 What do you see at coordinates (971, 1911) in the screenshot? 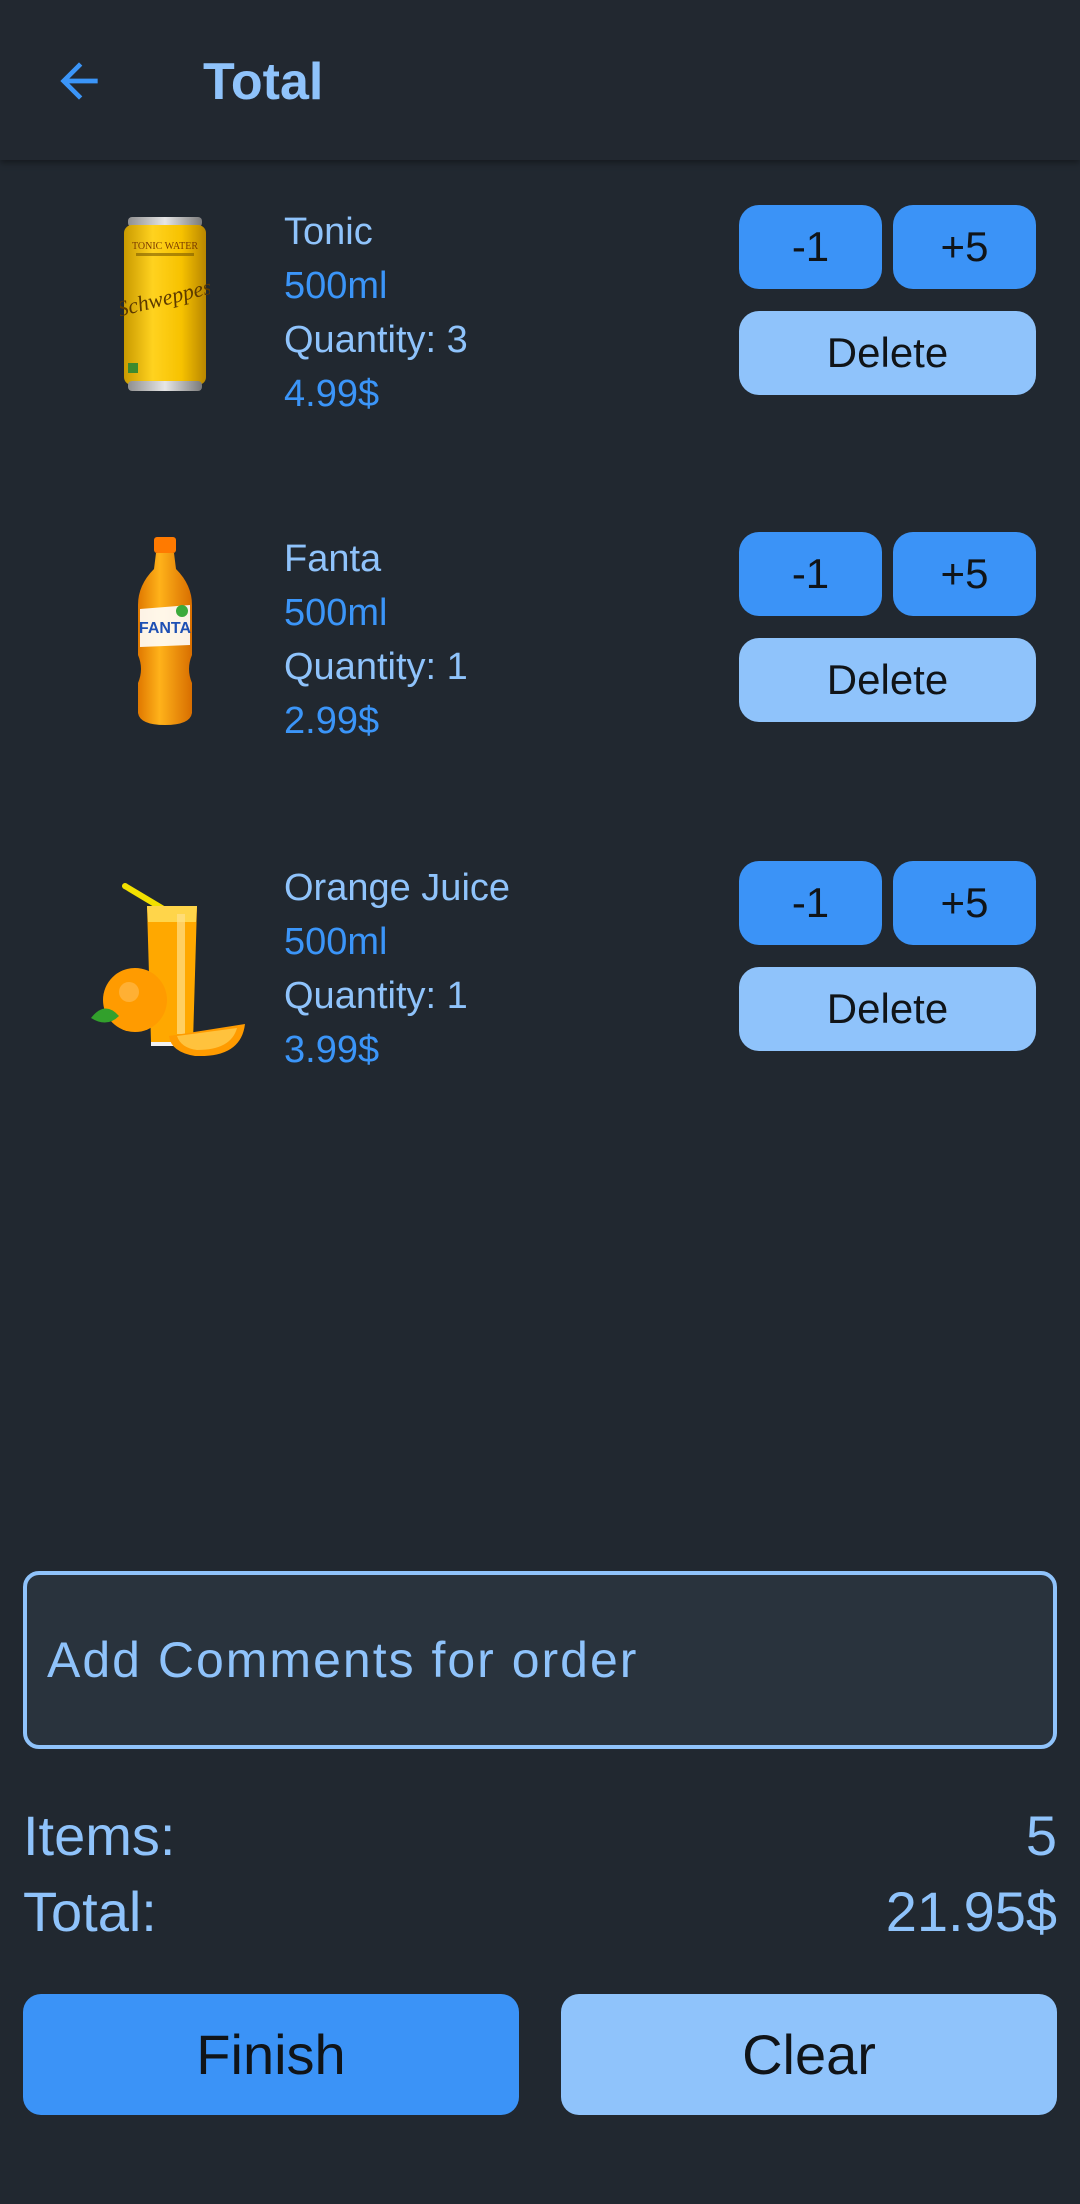
I see `total-value: 21.95$` at bounding box center [971, 1911].